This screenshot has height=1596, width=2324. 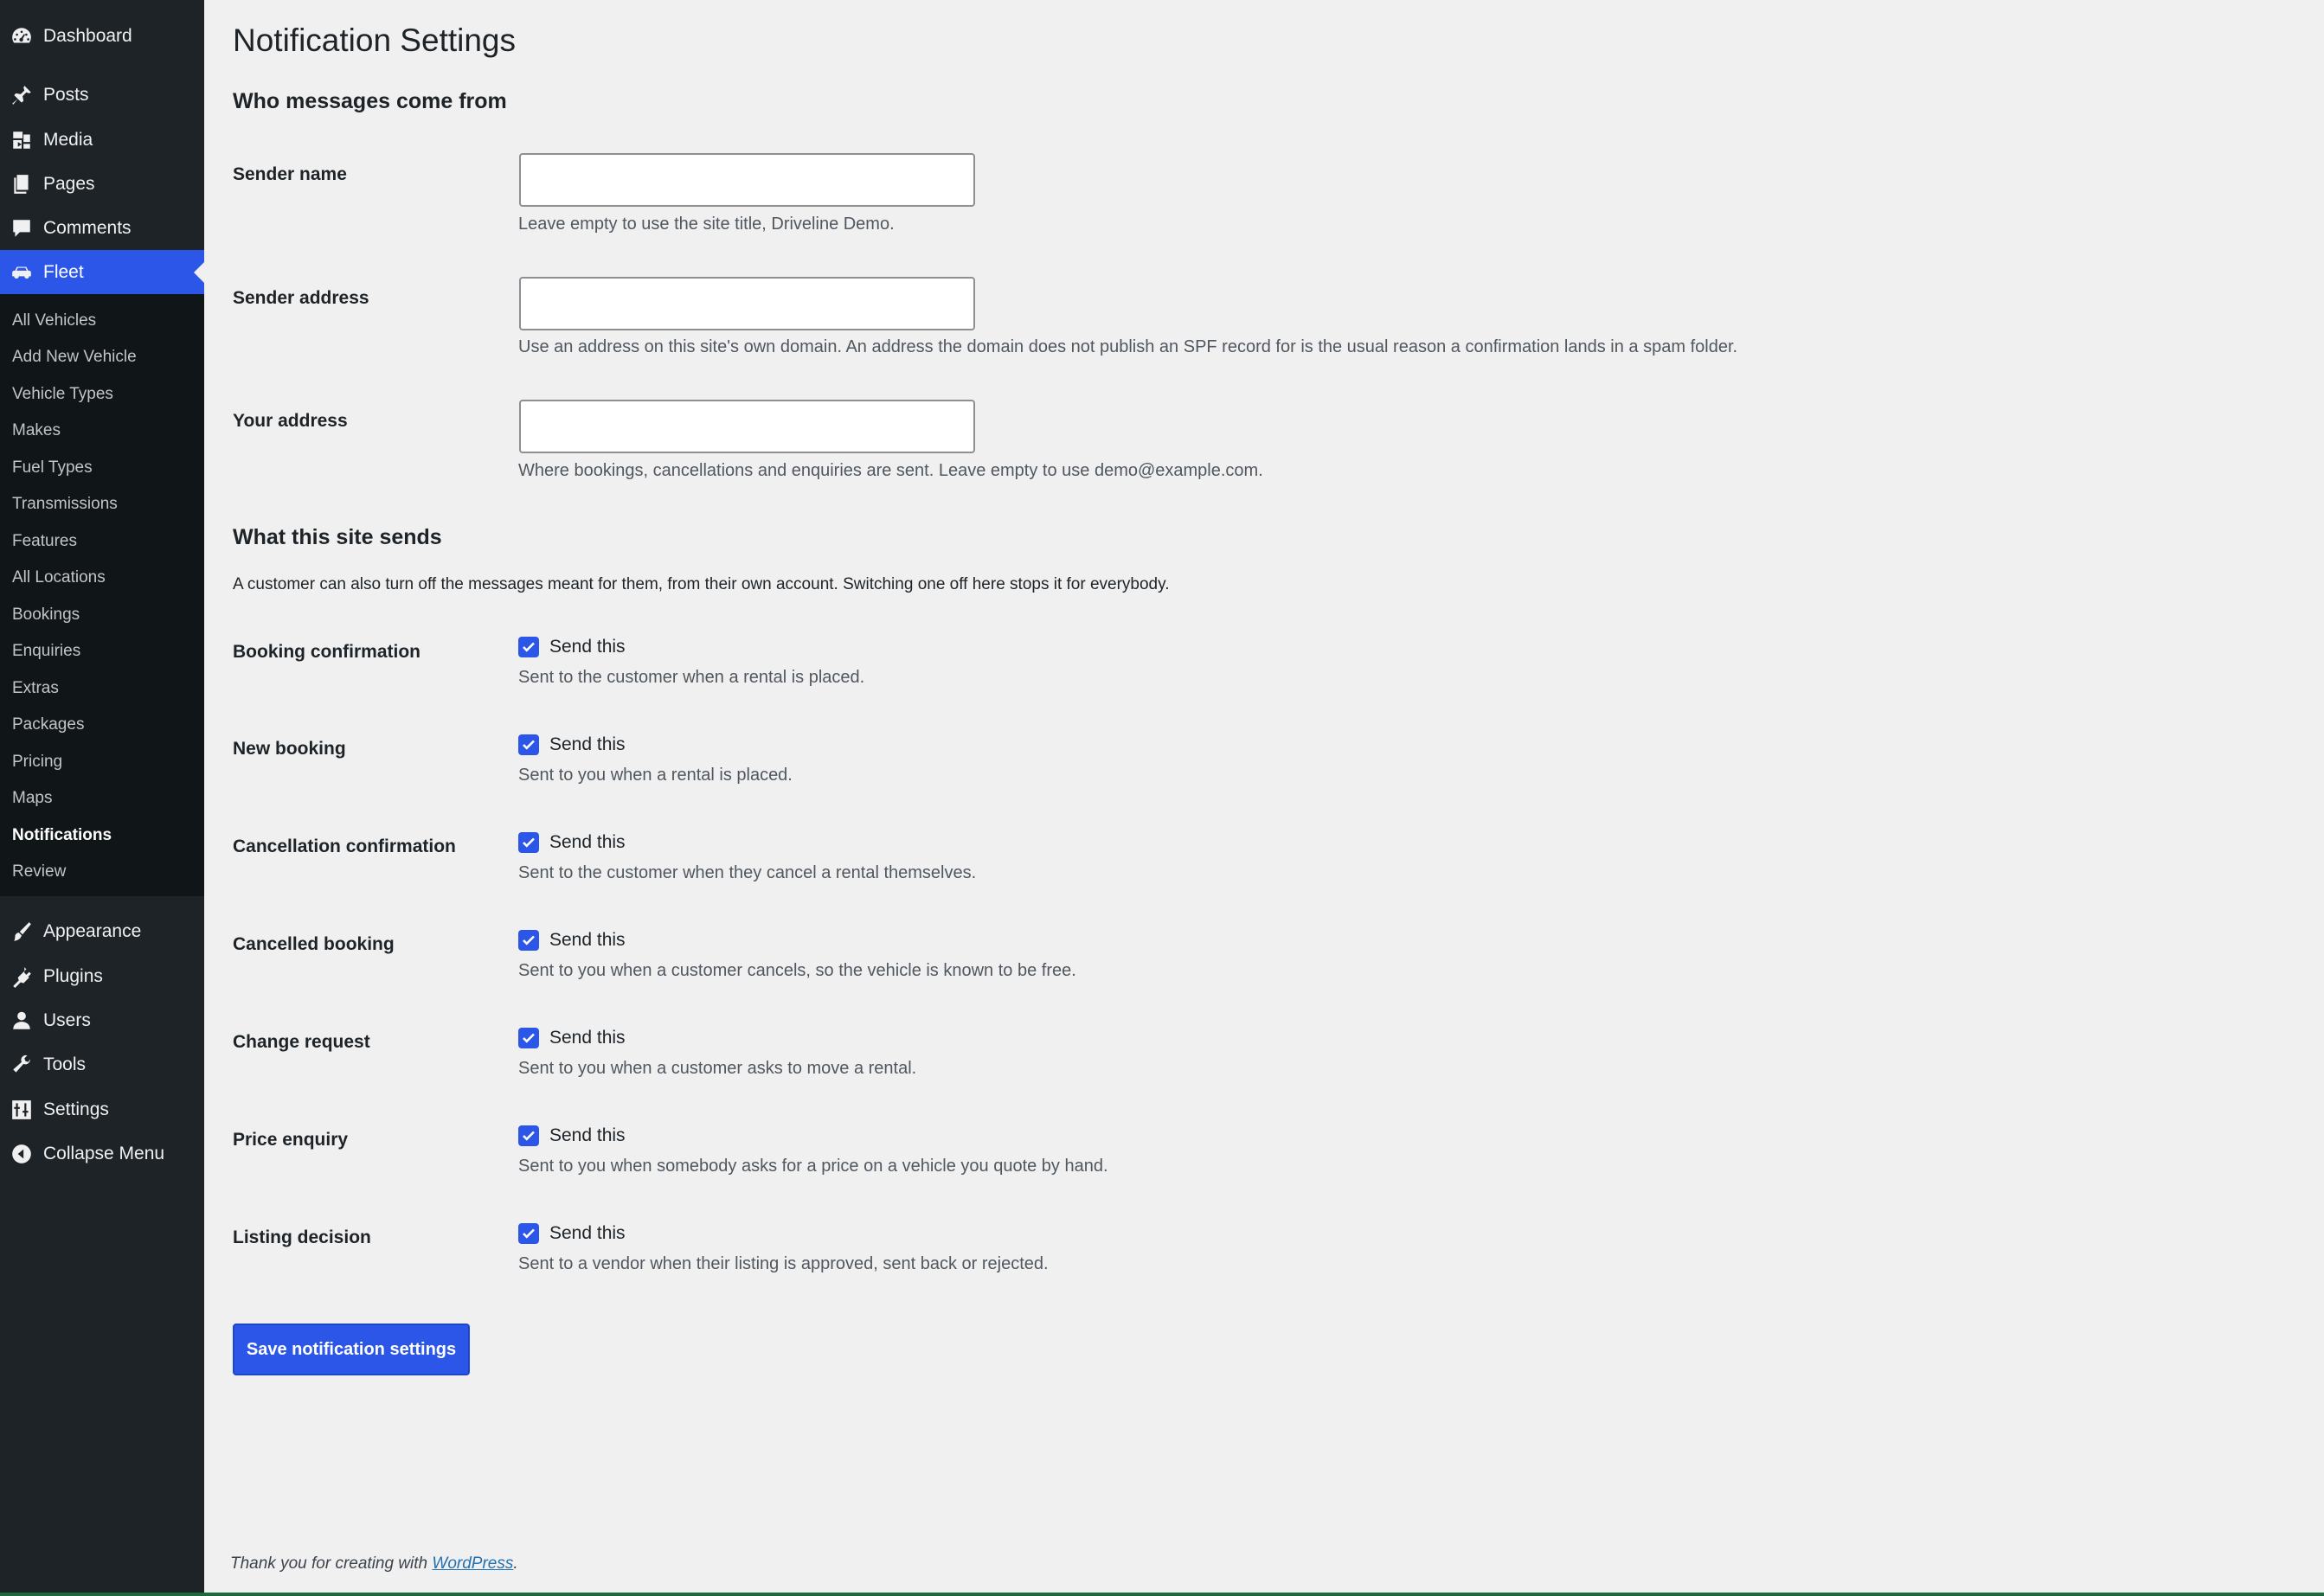 What do you see at coordinates (102, 95) in the screenshot?
I see `menu-item-posts: Posts` at bounding box center [102, 95].